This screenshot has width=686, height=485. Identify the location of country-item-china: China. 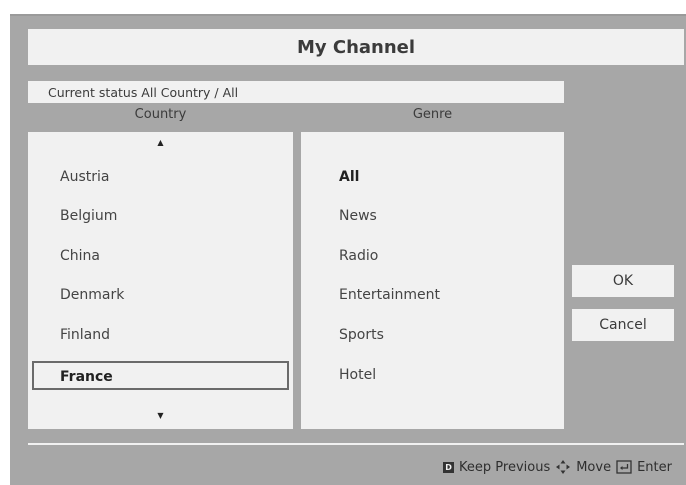
(160, 256).